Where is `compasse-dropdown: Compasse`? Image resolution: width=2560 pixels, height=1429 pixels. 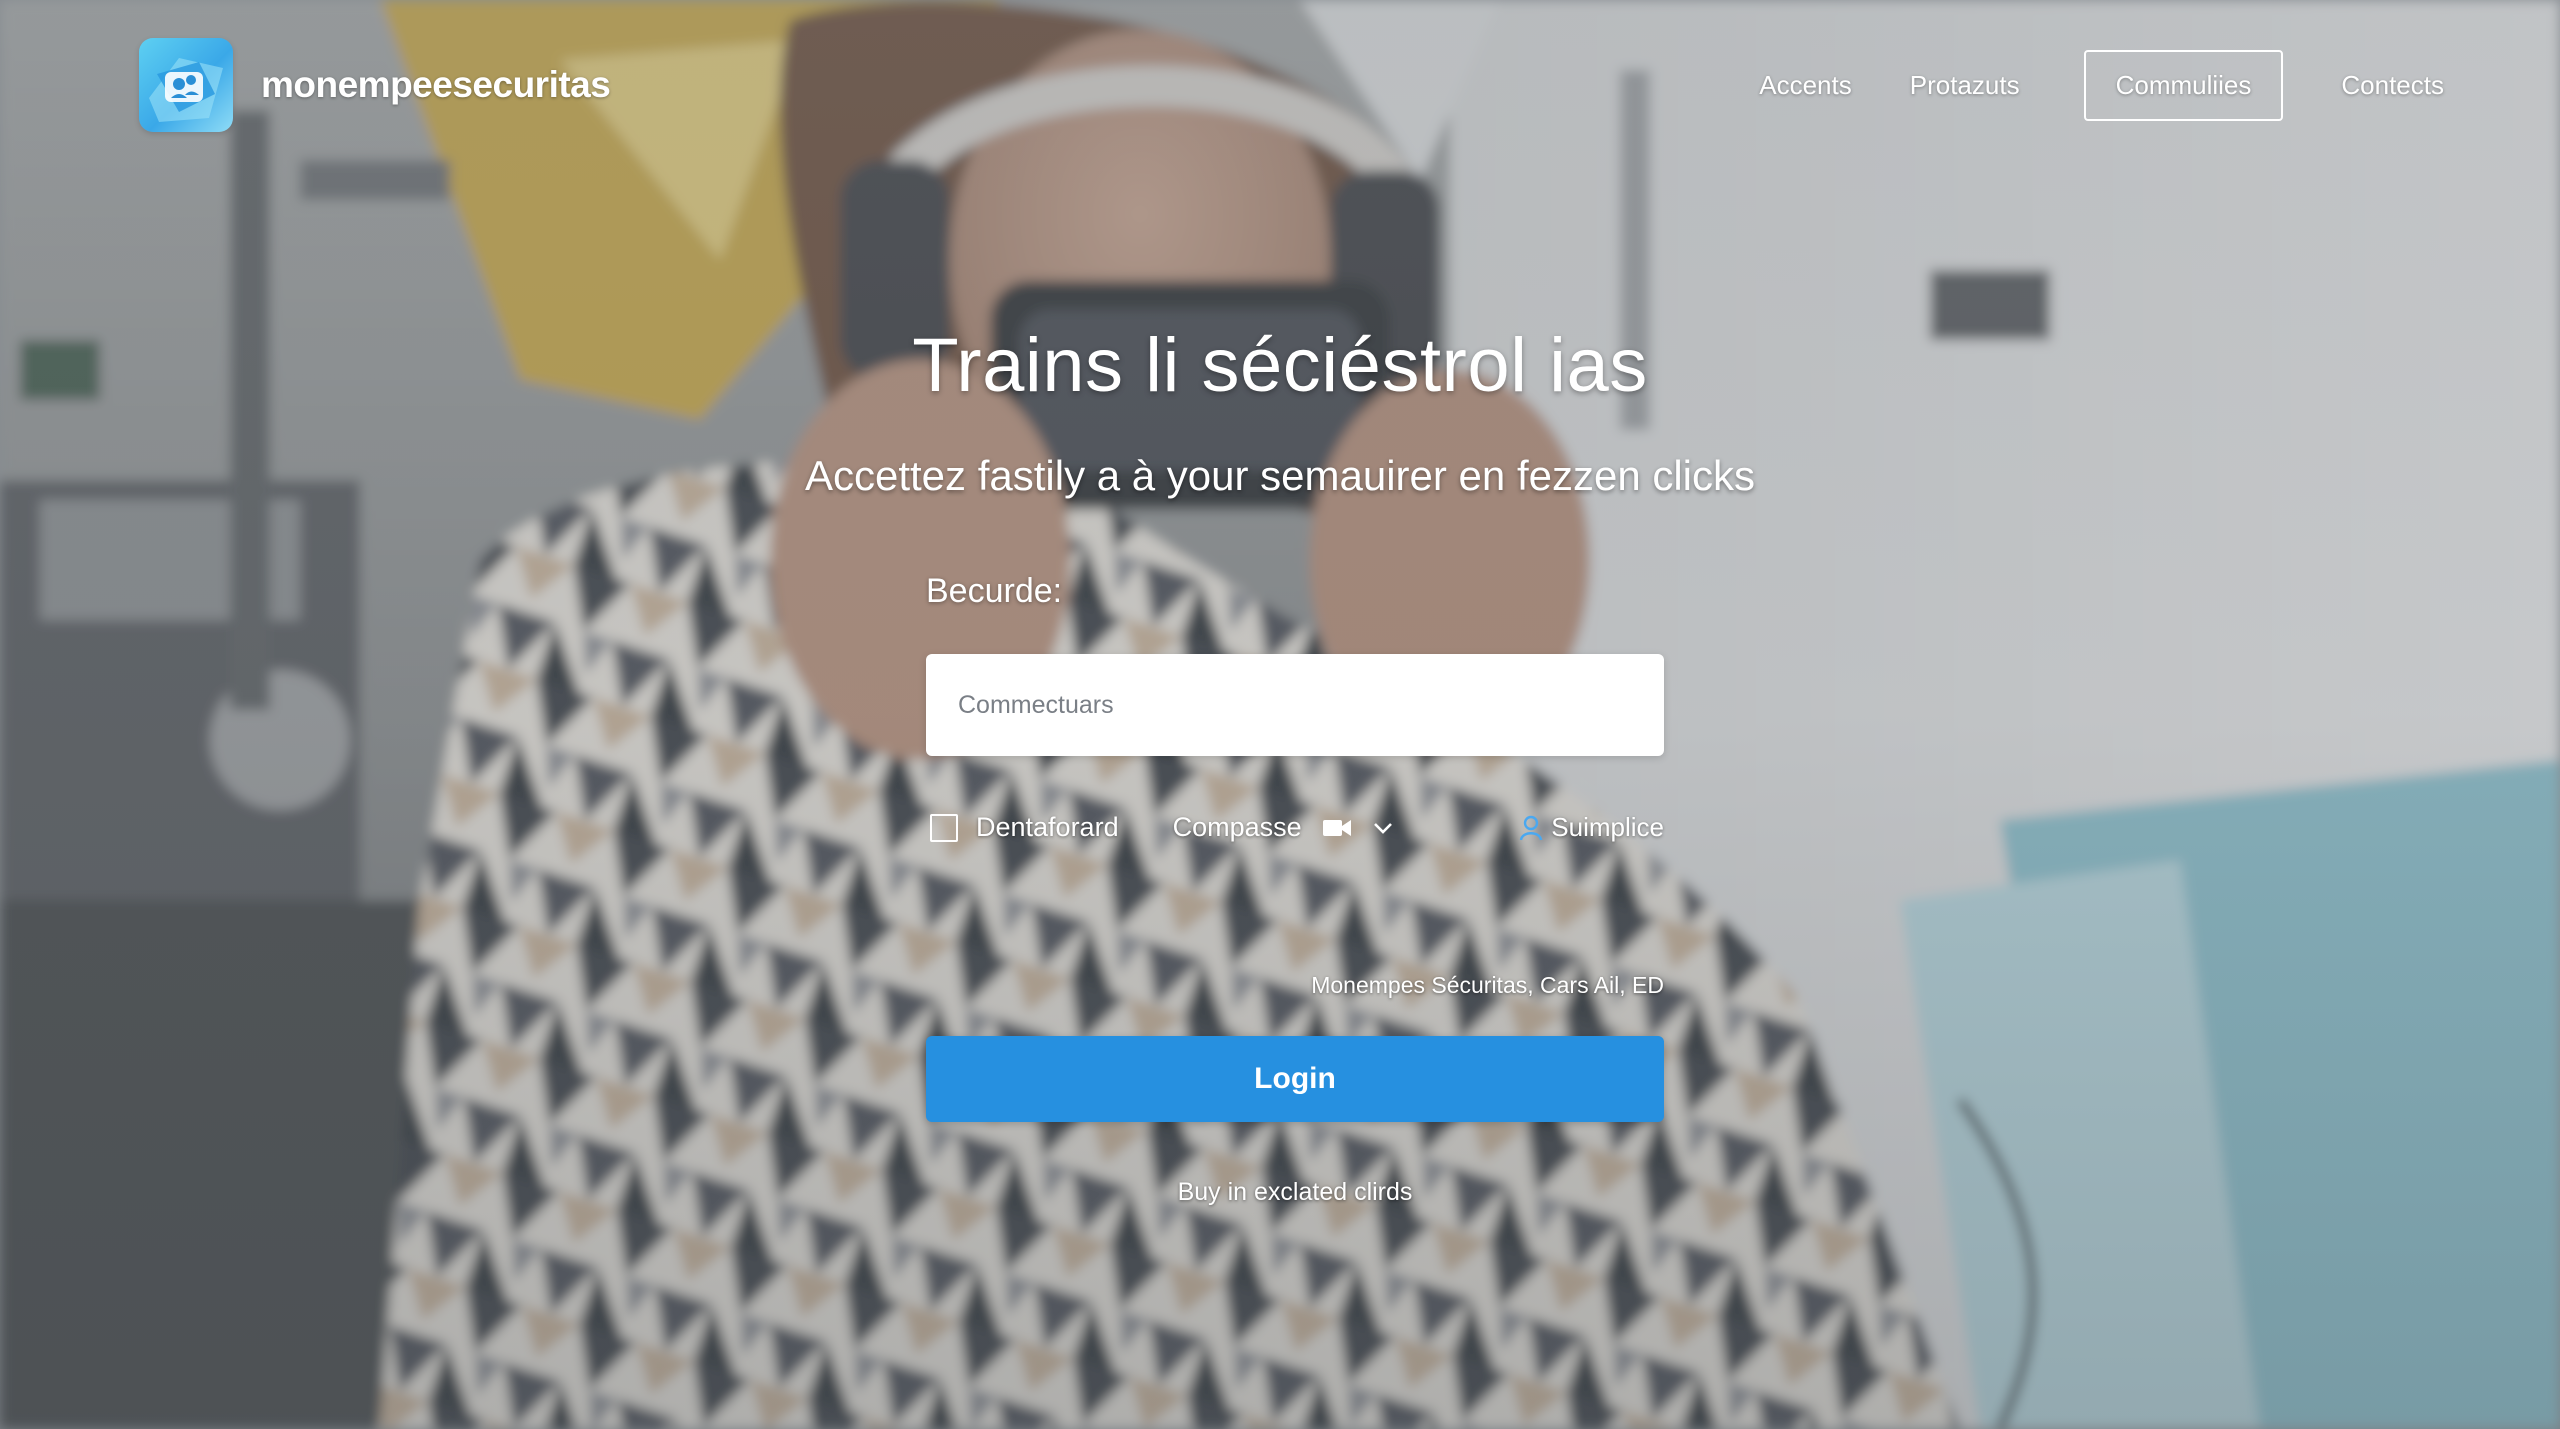 compasse-dropdown: Compasse is located at coordinates (1283, 827).